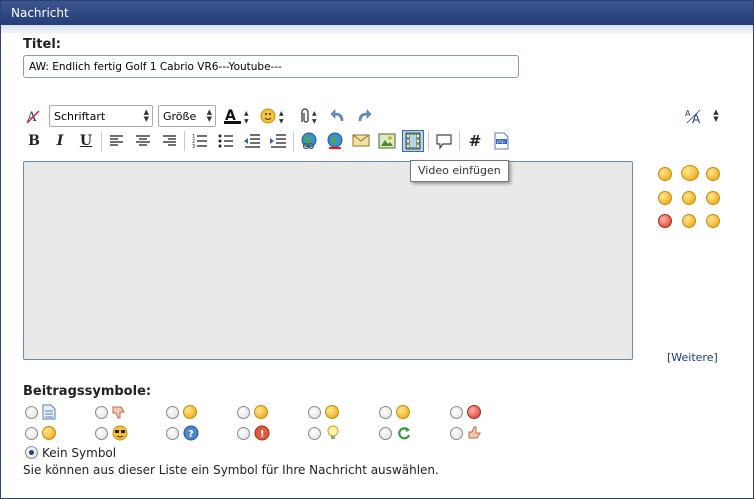 The image size is (754, 499). What do you see at coordinates (200, 141) in the screenshot?
I see `ordered-list-button: 123` at bounding box center [200, 141].